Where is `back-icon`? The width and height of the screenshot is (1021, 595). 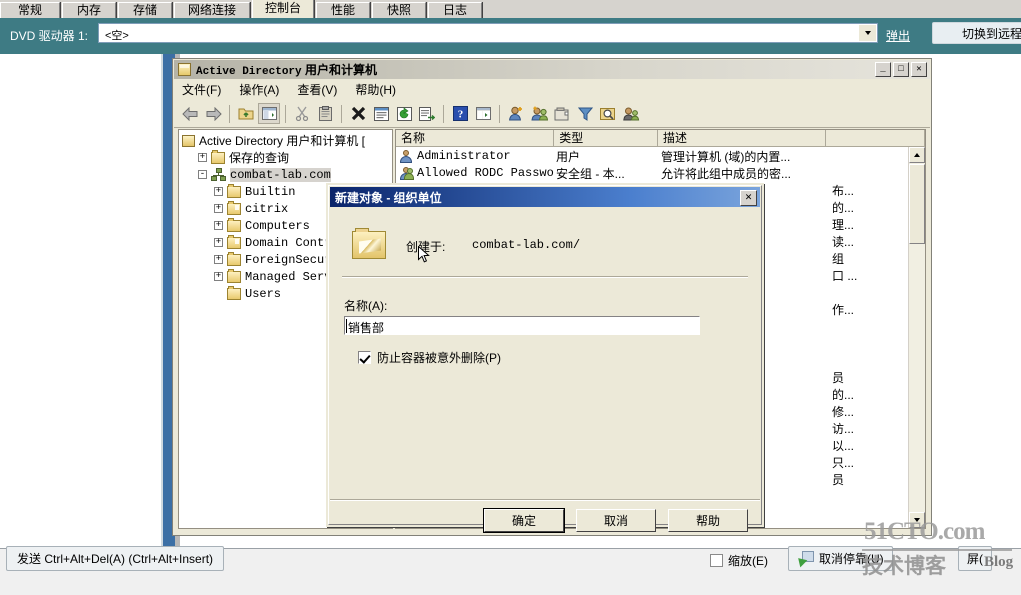 back-icon is located at coordinates (190, 113).